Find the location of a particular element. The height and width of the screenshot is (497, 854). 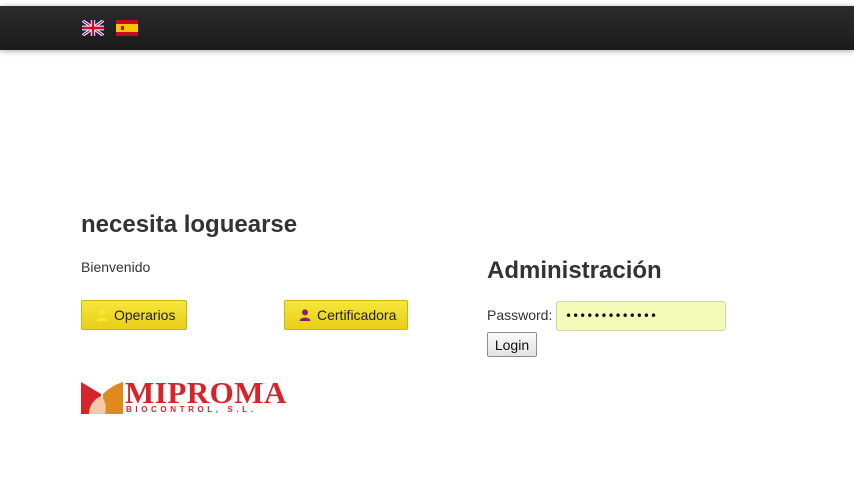

certificadora-label: Certificadora is located at coordinates (357, 315).